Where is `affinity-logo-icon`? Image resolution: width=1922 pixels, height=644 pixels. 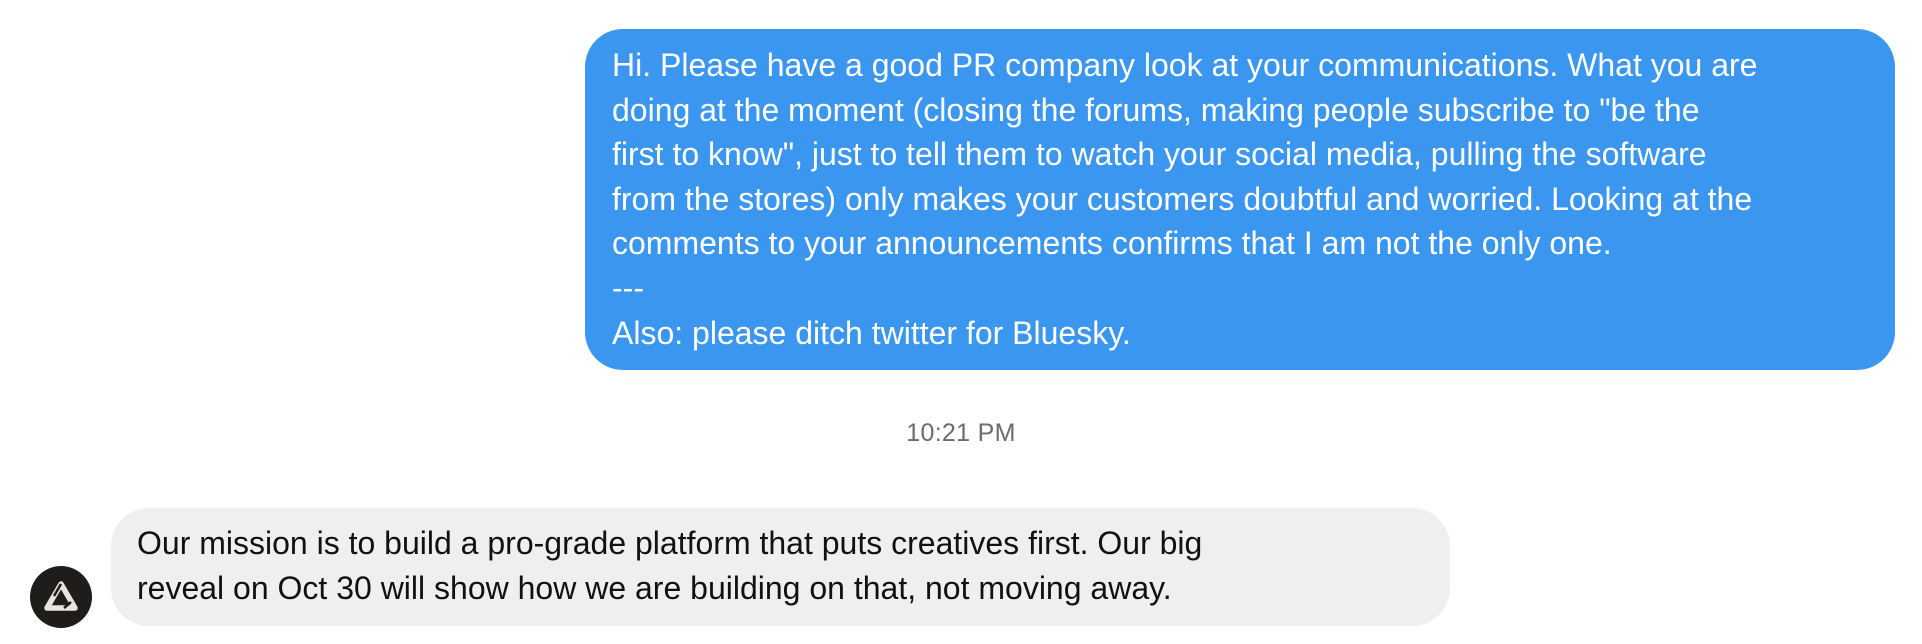 affinity-logo-icon is located at coordinates (61, 596).